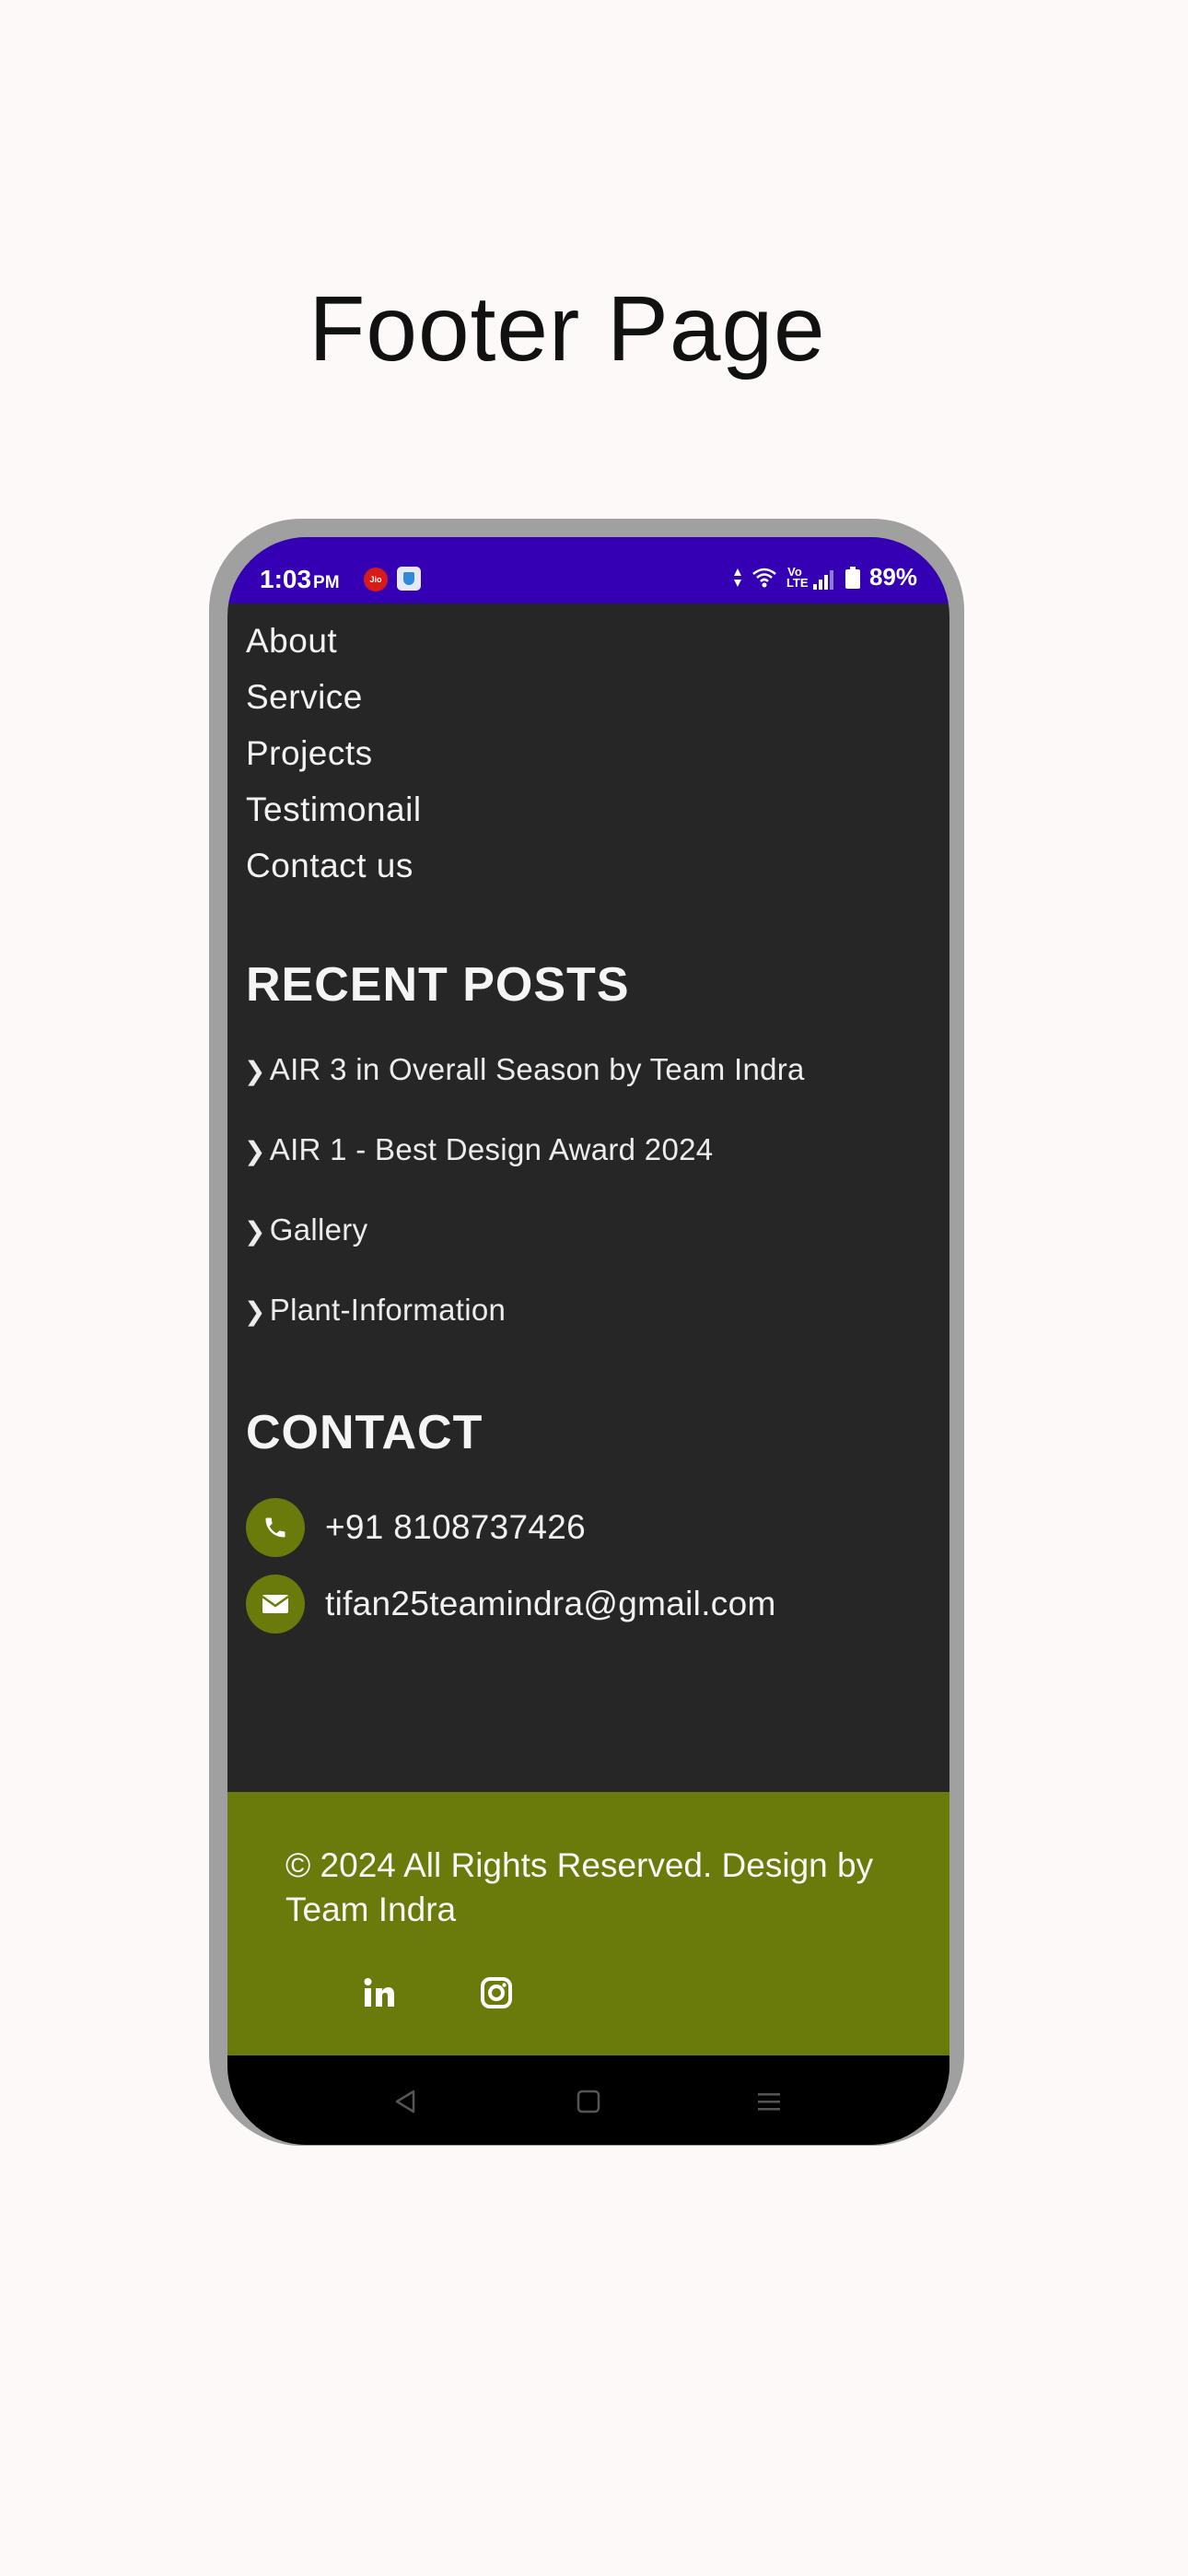  What do you see at coordinates (334, 809) in the screenshot?
I see `nav-link-testimonial: Testimonail` at bounding box center [334, 809].